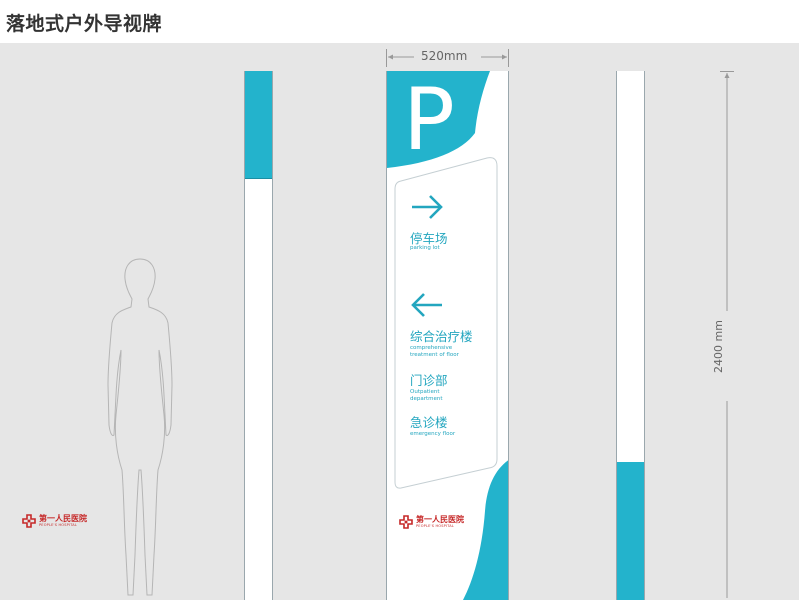 This screenshot has height=600, width=799. I want to click on page-title: 落地式户外导视牌, so click(84, 24).